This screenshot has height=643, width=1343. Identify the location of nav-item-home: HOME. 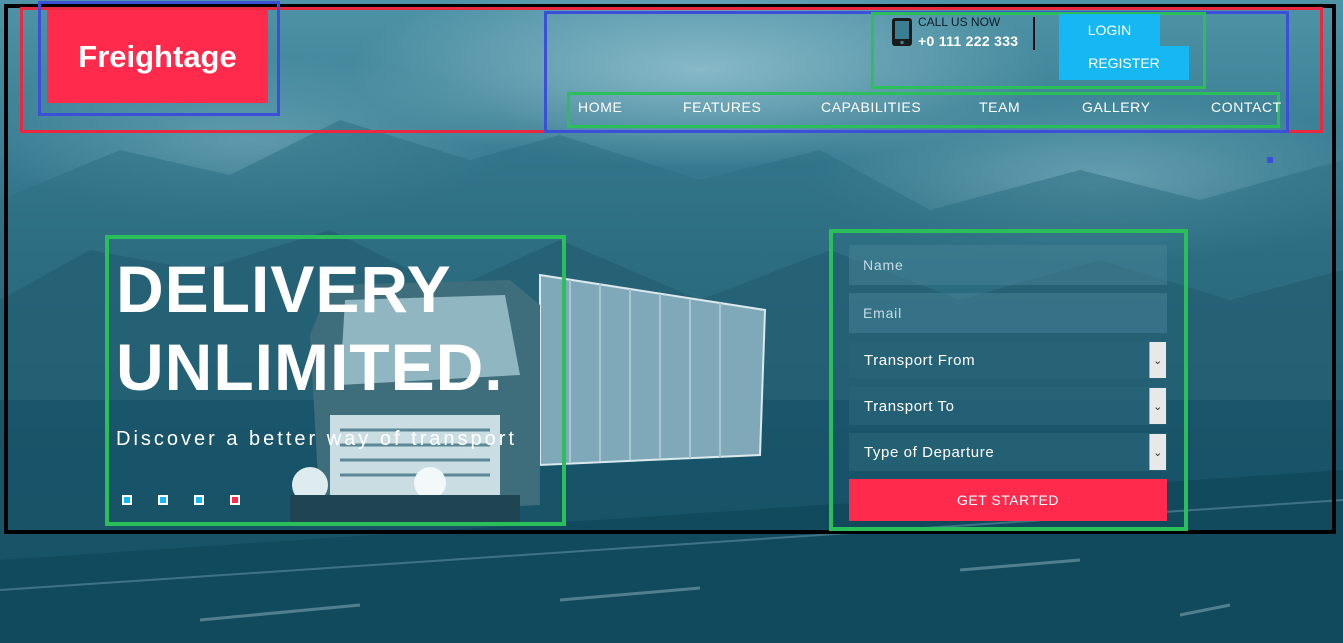
(600, 107).